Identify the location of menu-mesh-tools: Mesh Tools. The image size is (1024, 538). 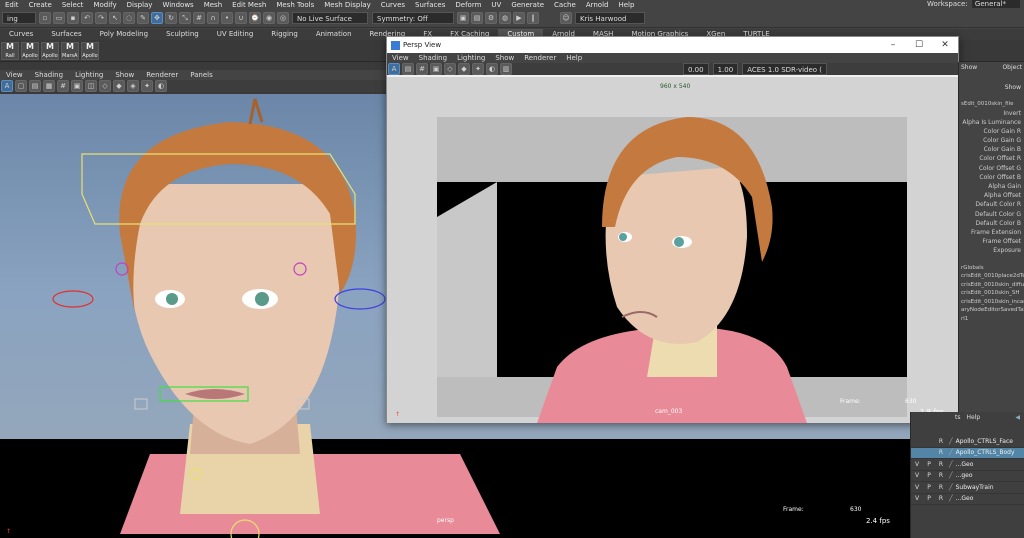
(295, 5).